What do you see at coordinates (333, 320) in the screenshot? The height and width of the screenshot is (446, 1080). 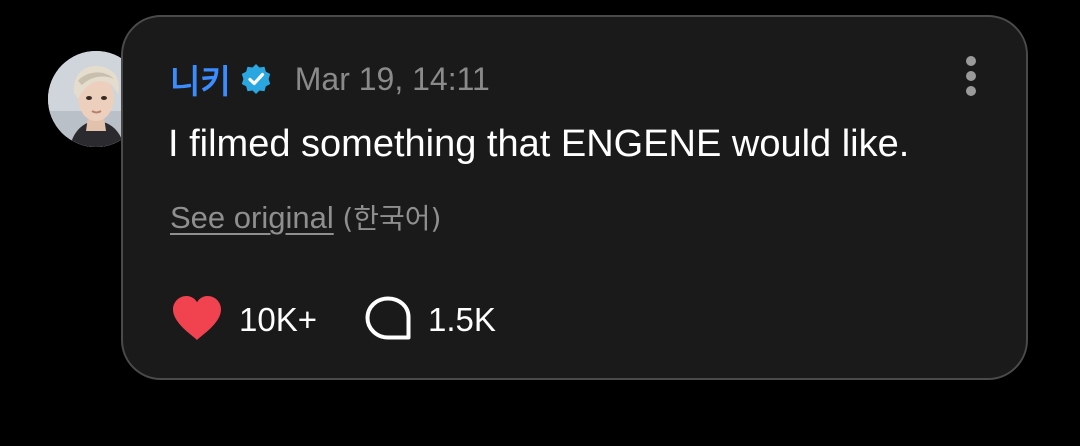 I see `post-actions: 10K+ 1.5K` at bounding box center [333, 320].